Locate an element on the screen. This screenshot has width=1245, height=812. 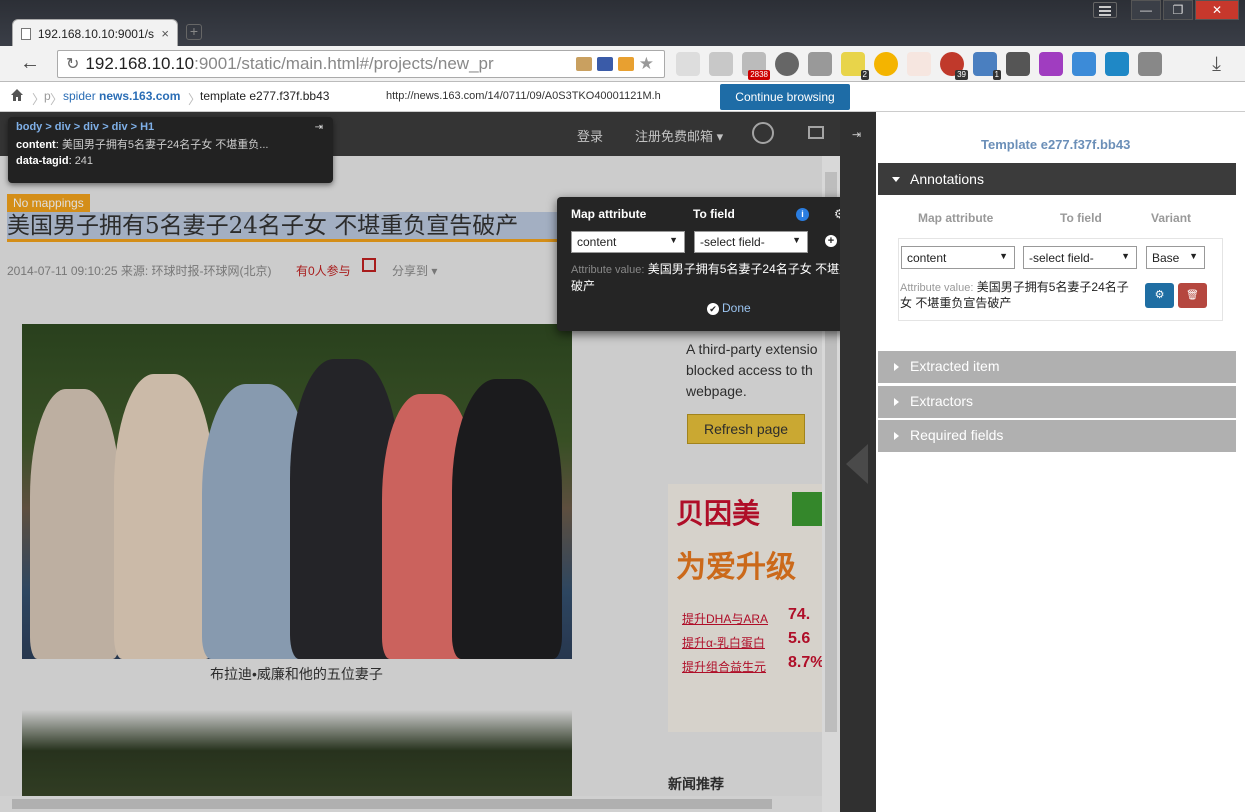
popup-attribute-select: content ▼ is located at coordinates (628, 242).